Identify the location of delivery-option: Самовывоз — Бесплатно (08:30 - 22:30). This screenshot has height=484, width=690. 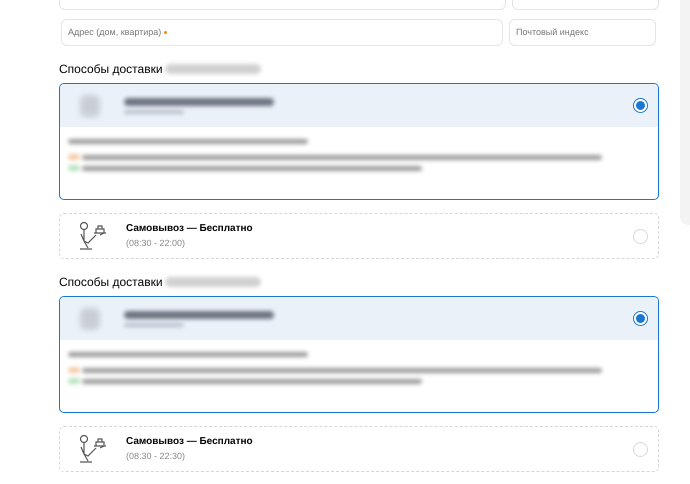
(359, 449).